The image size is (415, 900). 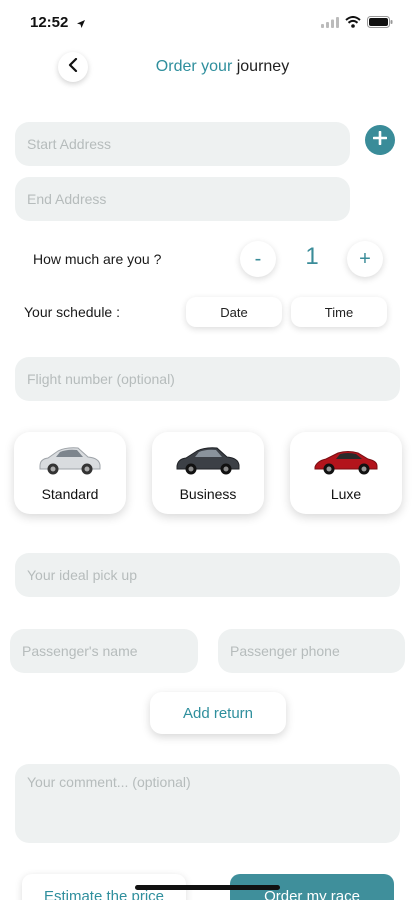 I want to click on add-stop-button, so click(x=380, y=140).